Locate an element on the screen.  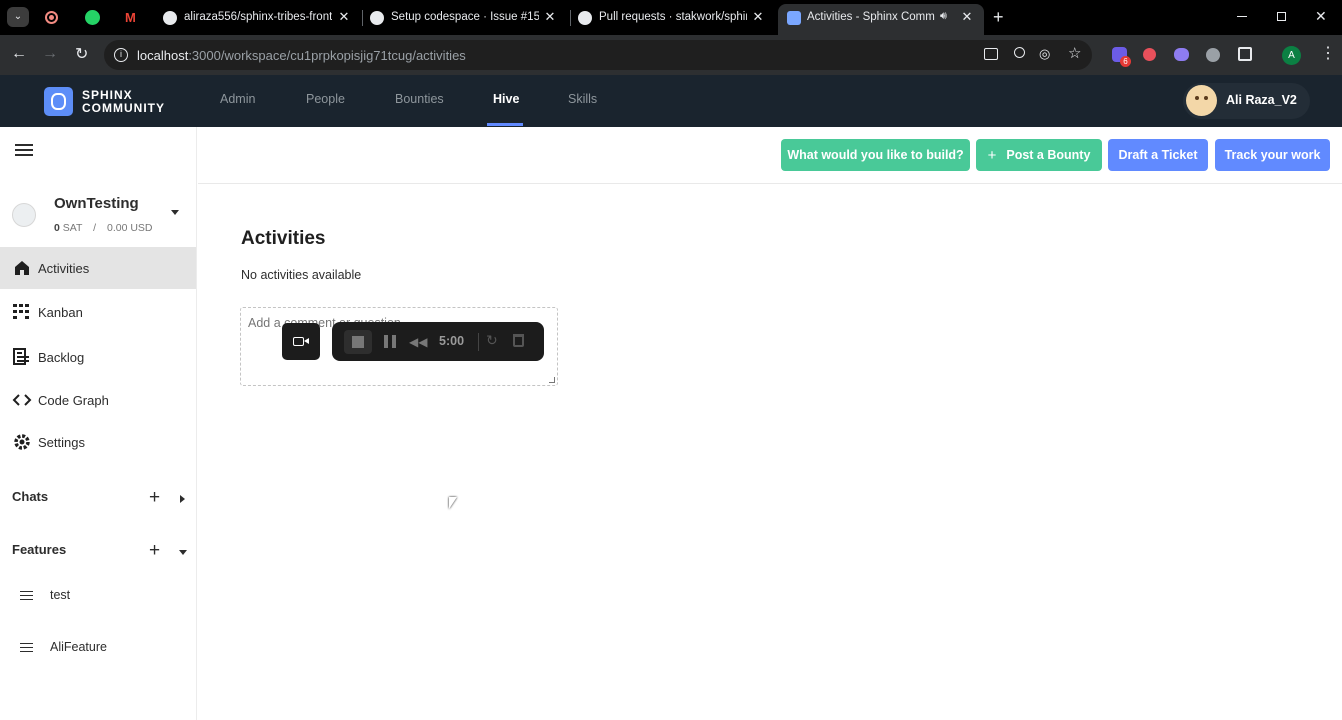
nav-people: People is located at coordinates (325, 99).